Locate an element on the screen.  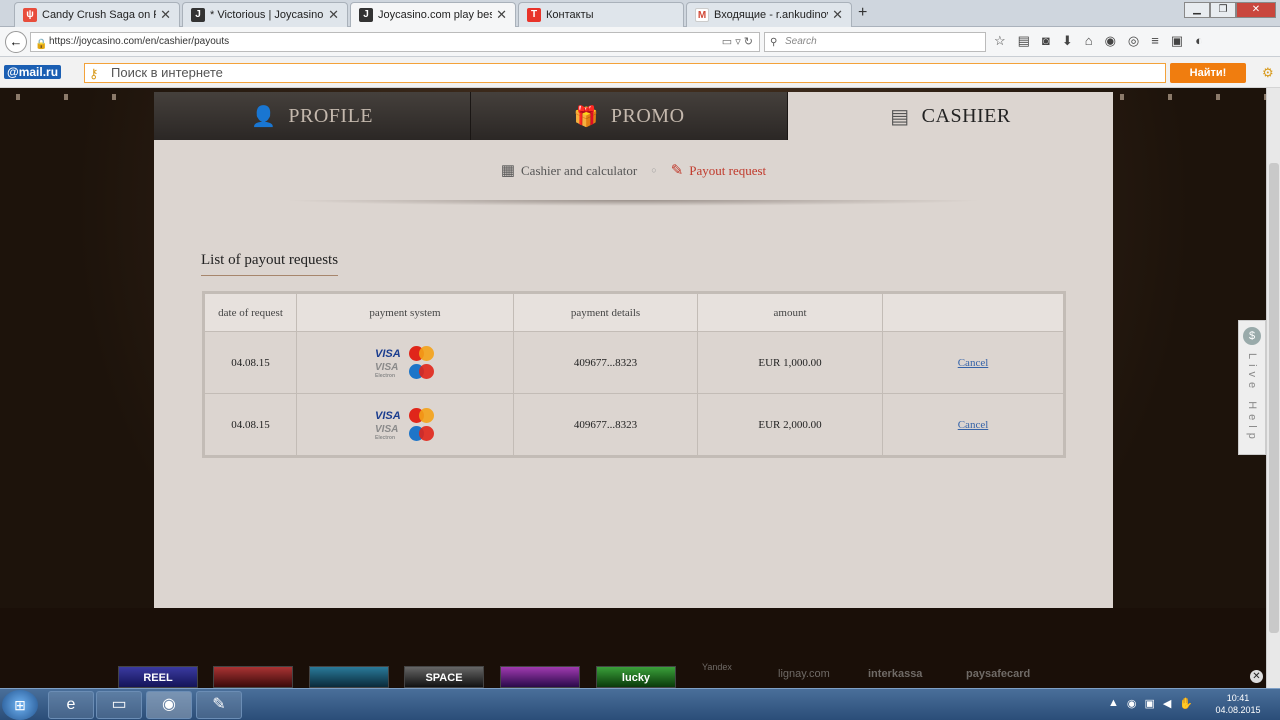
search-input: ⚲ Search is located at coordinates (875, 42).